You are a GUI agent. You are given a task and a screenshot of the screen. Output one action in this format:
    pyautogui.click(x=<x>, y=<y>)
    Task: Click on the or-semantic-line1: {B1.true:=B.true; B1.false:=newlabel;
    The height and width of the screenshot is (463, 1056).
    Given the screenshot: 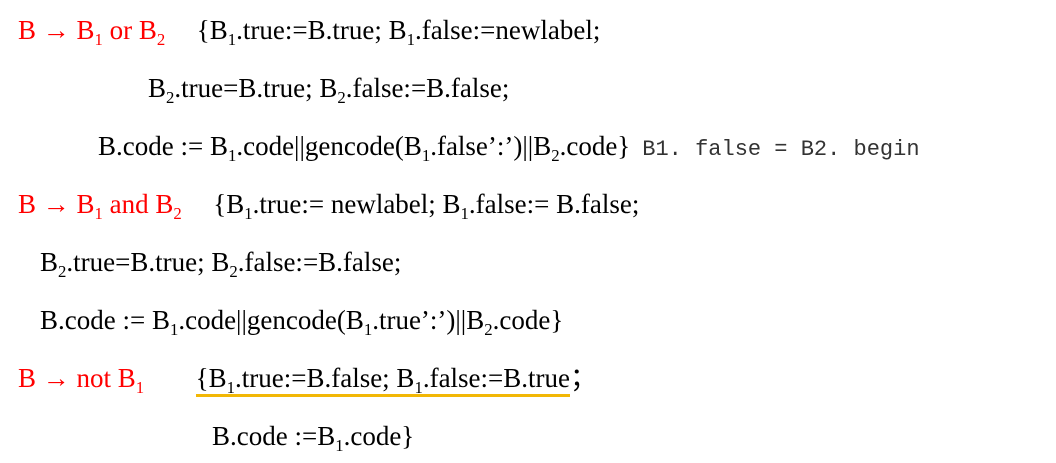 What is the action you would take?
    pyautogui.click(x=398, y=32)
    